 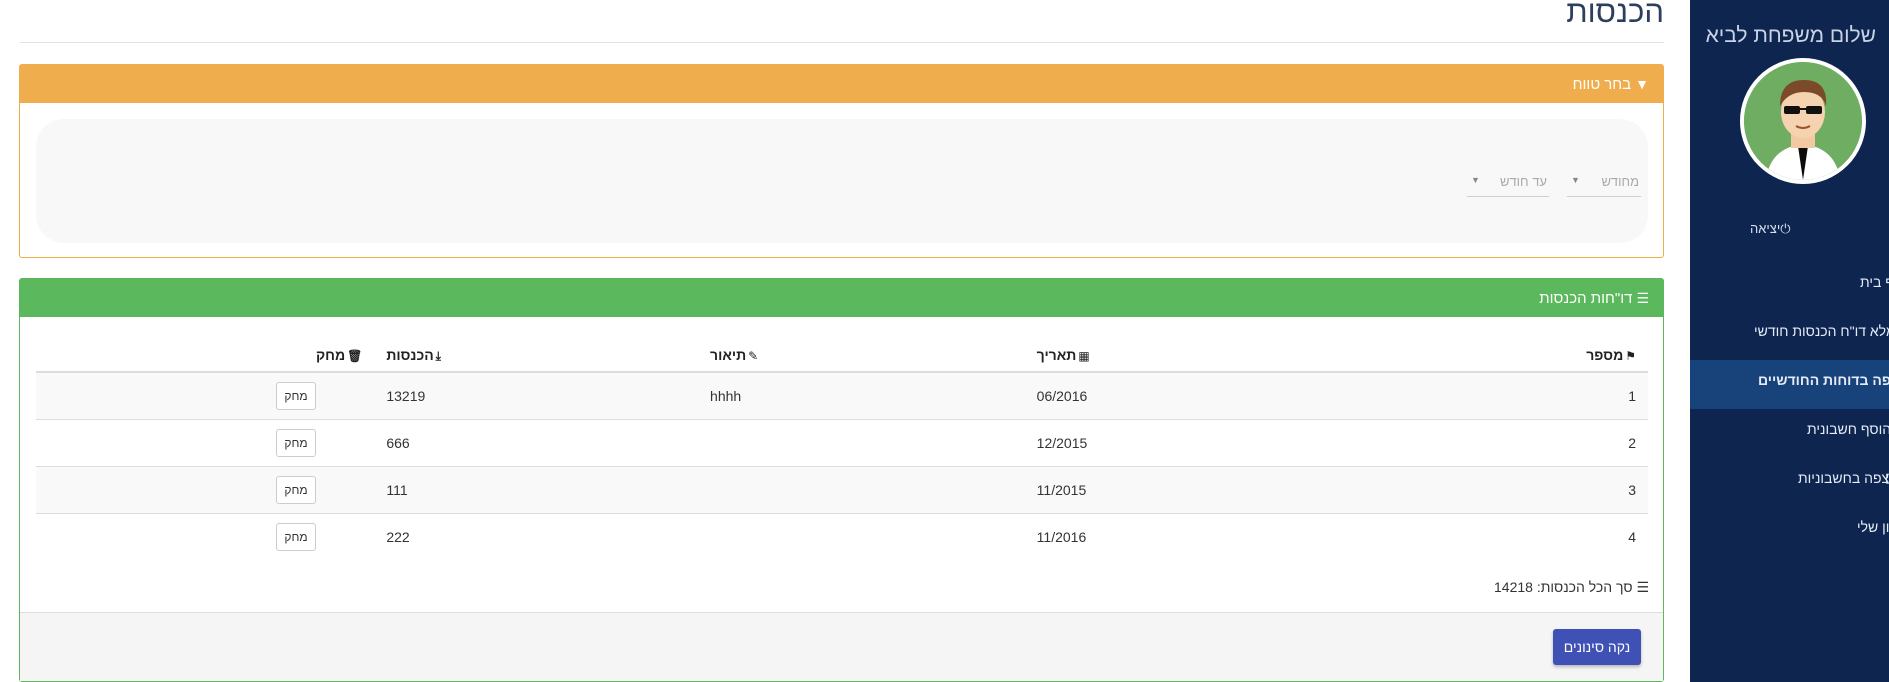 I want to click on col-income: ⤓הכנסות, so click(x=536, y=356).